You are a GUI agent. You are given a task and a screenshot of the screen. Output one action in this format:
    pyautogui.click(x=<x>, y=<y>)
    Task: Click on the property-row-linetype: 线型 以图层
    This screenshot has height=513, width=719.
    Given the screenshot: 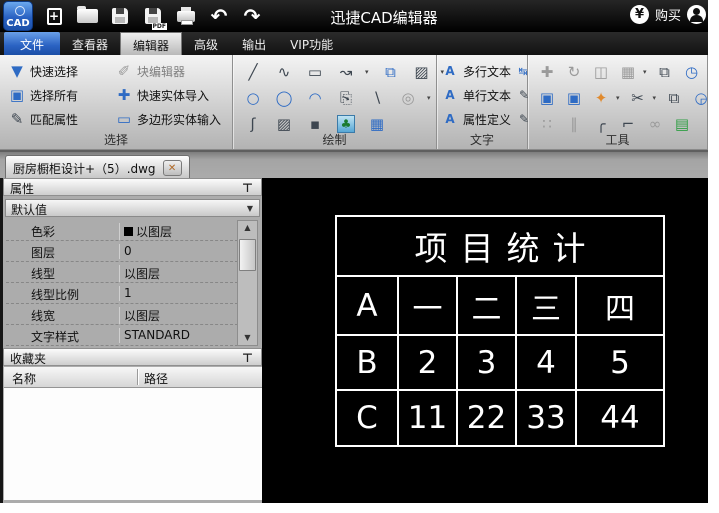 What is the action you would take?
    pyautogui.click(x=122, y=272)
    